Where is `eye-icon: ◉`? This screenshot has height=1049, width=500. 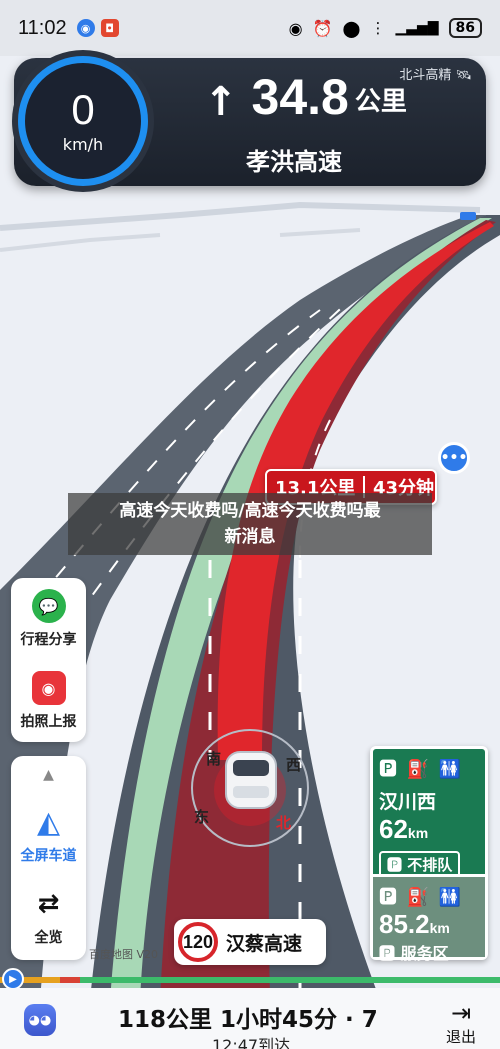
eye-icon: ◉ is located at coordinates (295, 28).